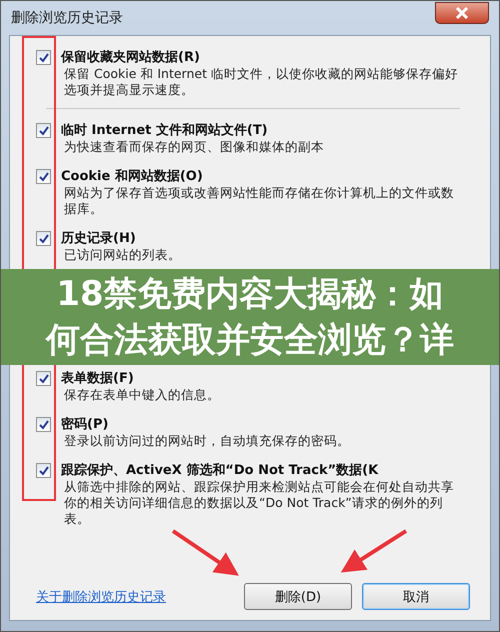  I want to click on help-link: 关于删除浏览历史记录, so click(101, 597).